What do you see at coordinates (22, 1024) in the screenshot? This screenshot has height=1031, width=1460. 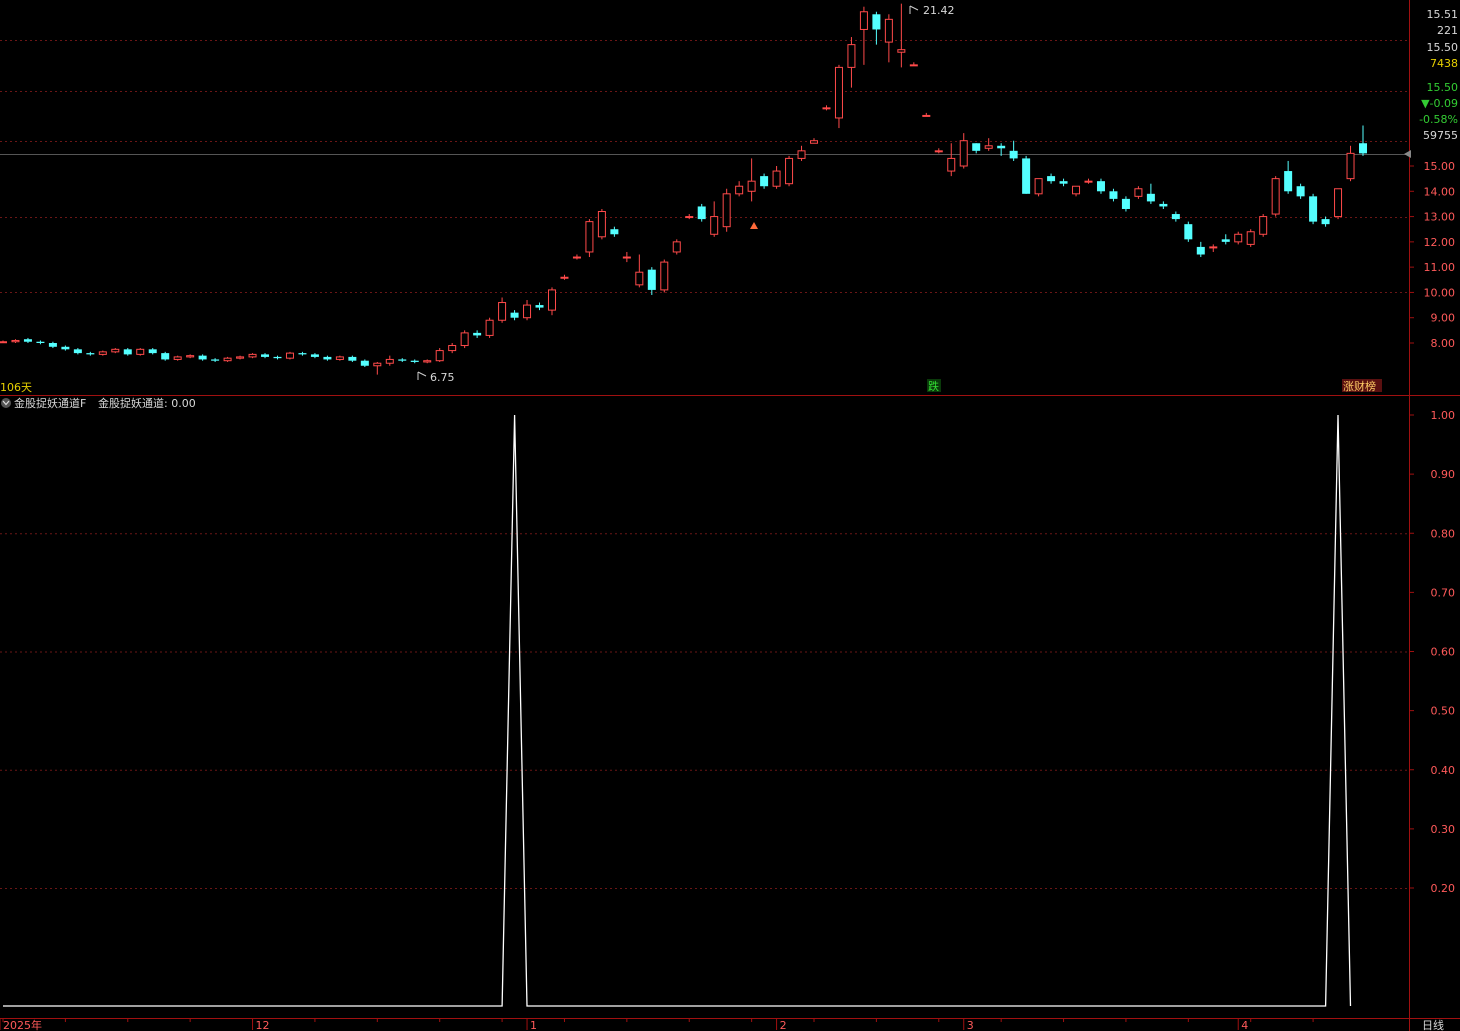 I see `date-tick-label: 2025年` at bounding box center [22, 1024].